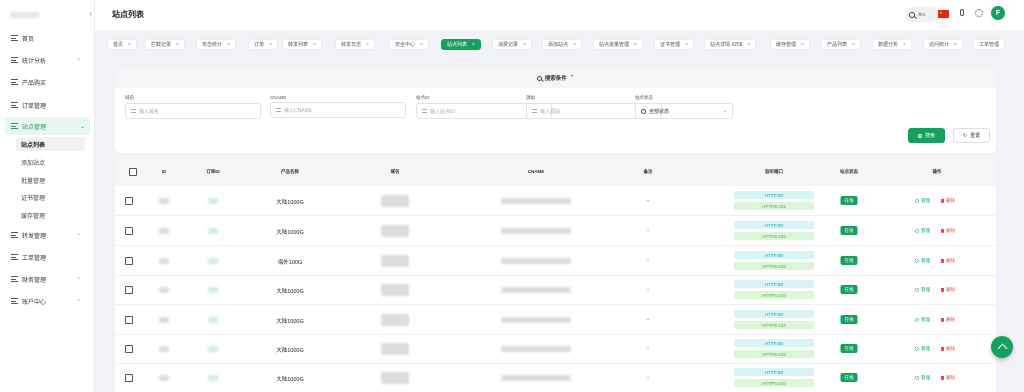  Describe the element at coordinates (921, 14) in the screenshot. I see `global-search-button: ⌘K` at that location.